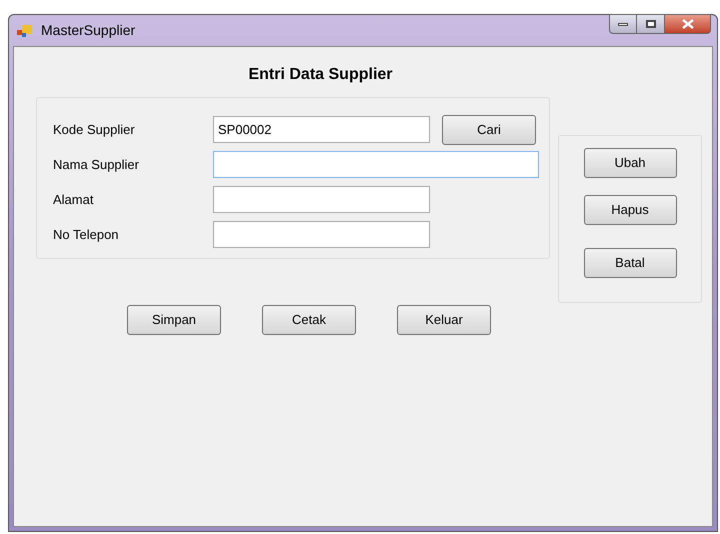 Image resolution: width=720 pixels, height=534 pixels. What do you see at coordinates (96, 165) in the screenshot?
I see `field-label: Nama Supplier` at bounding box center [96, 165].